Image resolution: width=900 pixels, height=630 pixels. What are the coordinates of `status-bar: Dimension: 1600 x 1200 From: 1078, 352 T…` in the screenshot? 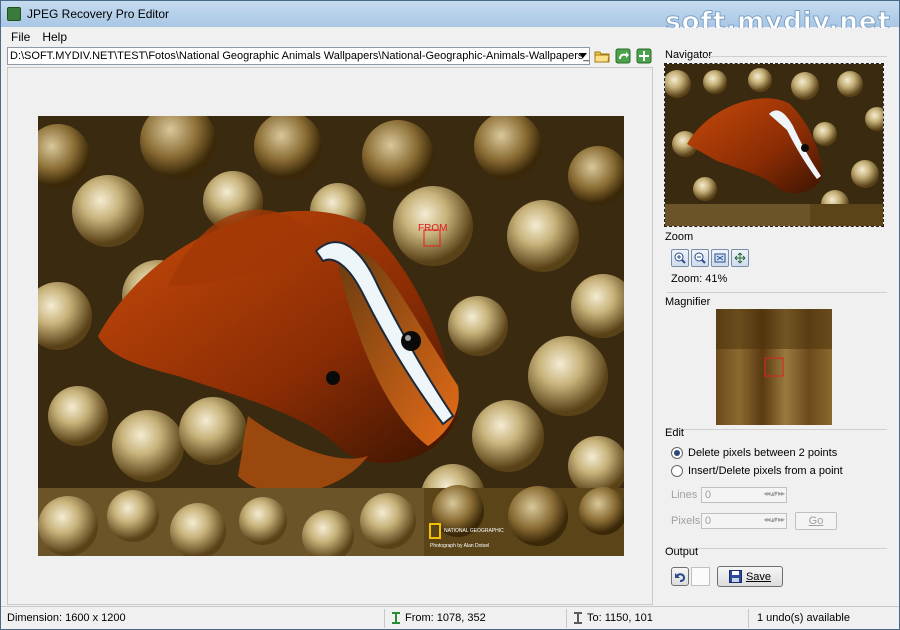 It's located at (450, 617).